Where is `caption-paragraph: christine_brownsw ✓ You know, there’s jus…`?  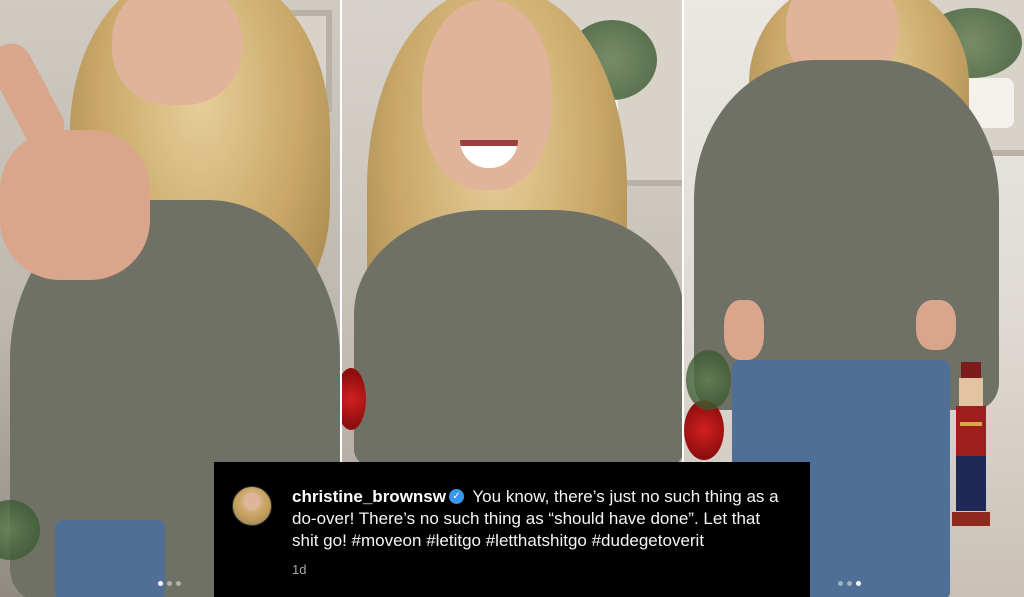 caption-paragraph: christine_brownsw ✓ You know, there’s jus… is located at coordinates (541, 519).